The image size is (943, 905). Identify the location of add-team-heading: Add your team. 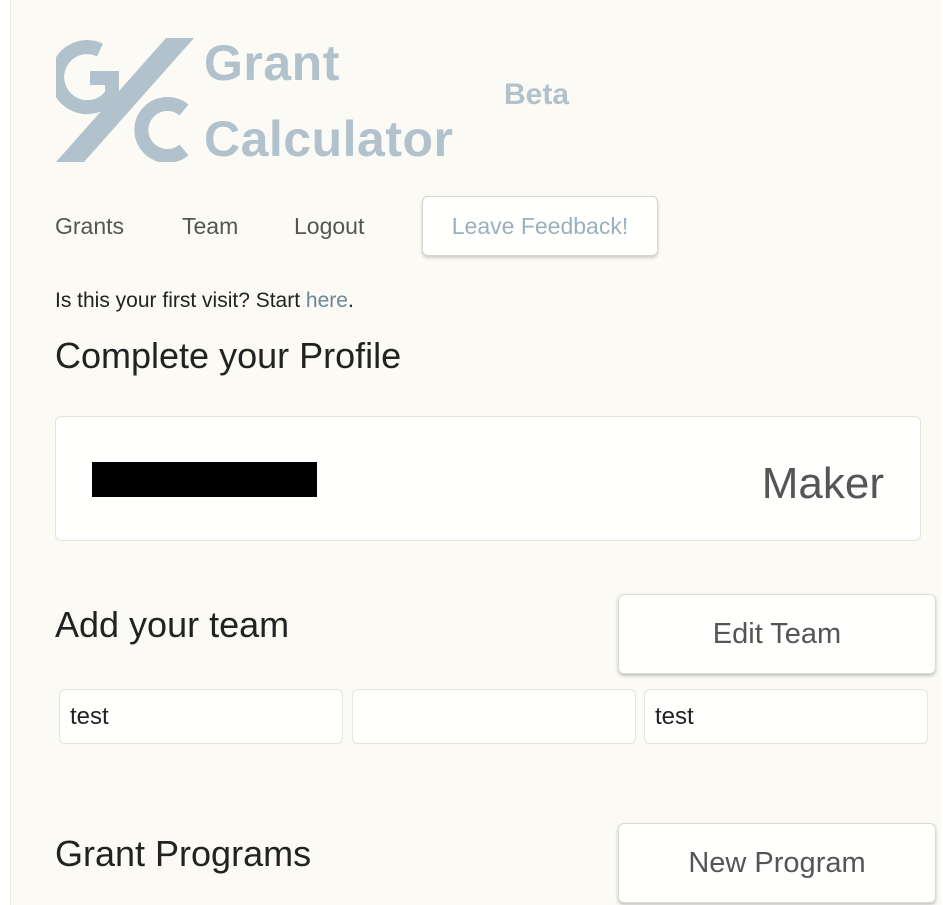
(172, 624).